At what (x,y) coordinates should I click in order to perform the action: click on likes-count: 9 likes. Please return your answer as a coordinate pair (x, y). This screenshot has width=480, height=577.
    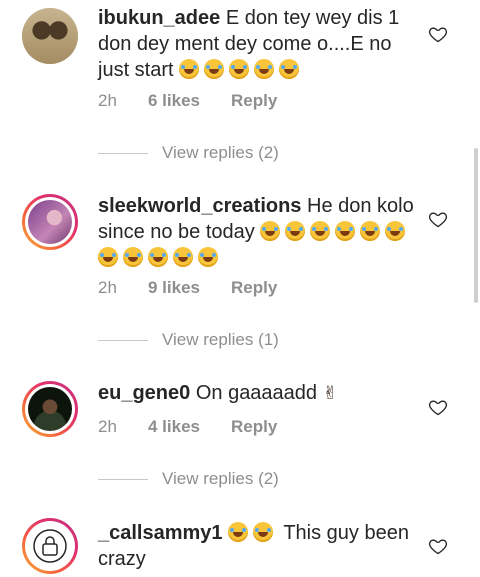
    Looking at the image, I should click on (189, 288).